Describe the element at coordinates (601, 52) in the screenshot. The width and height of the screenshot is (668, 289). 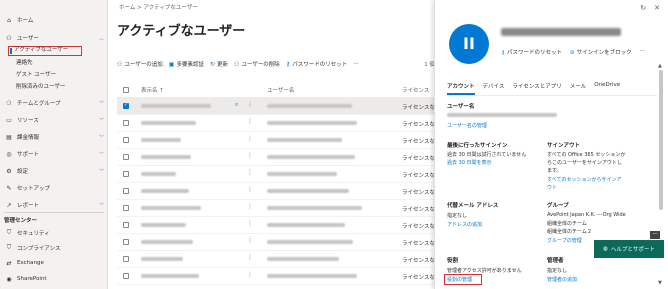
I see `block-signin-button: ⊘ サインインをブロック` at that location.